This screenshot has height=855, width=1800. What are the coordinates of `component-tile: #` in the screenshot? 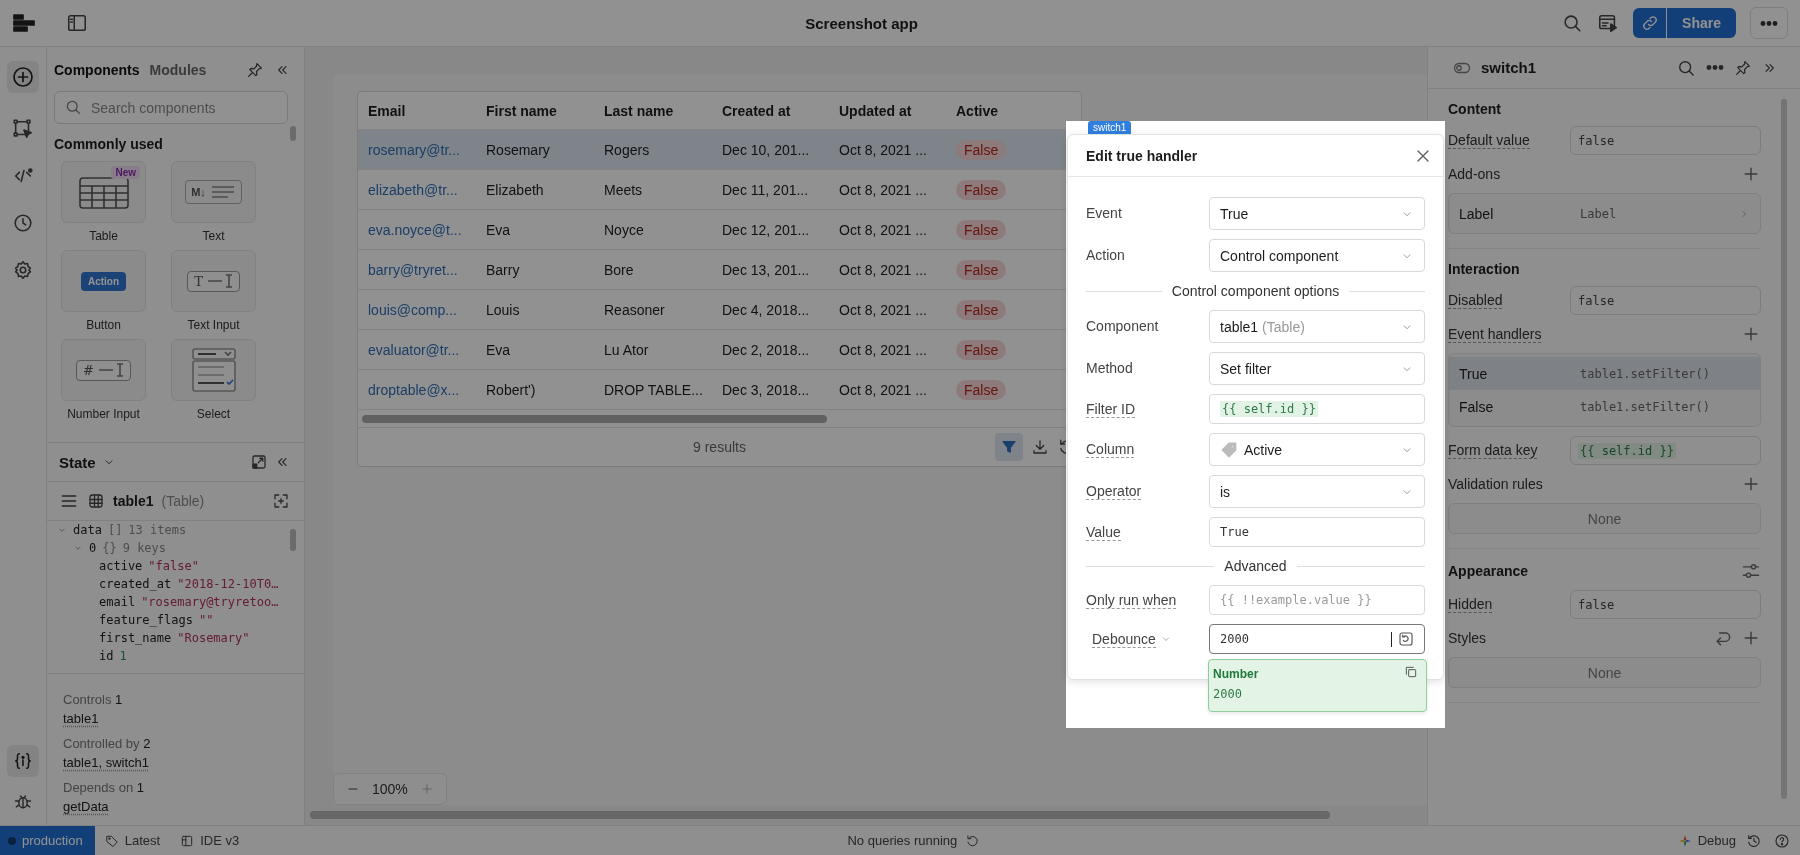 It's located at (103, 370).